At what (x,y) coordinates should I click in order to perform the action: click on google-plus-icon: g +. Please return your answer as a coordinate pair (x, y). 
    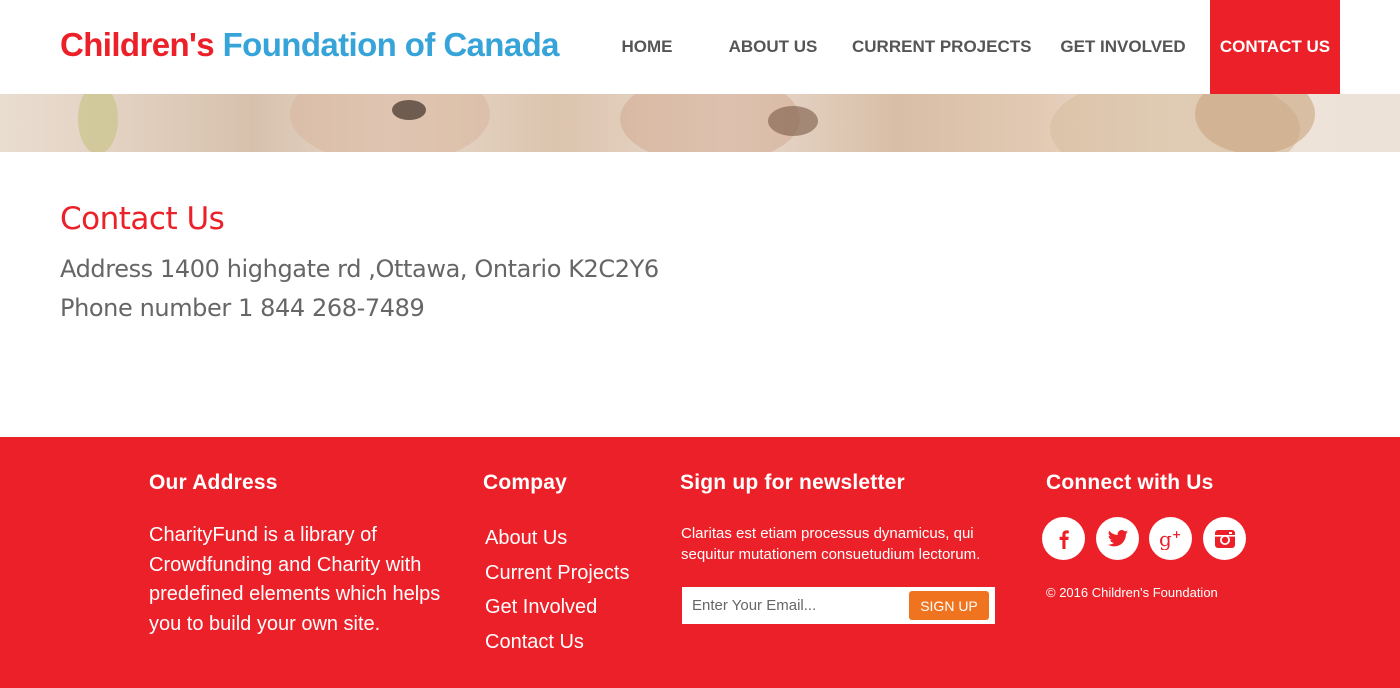
    Looking at the image, I should click on (1170, 538).